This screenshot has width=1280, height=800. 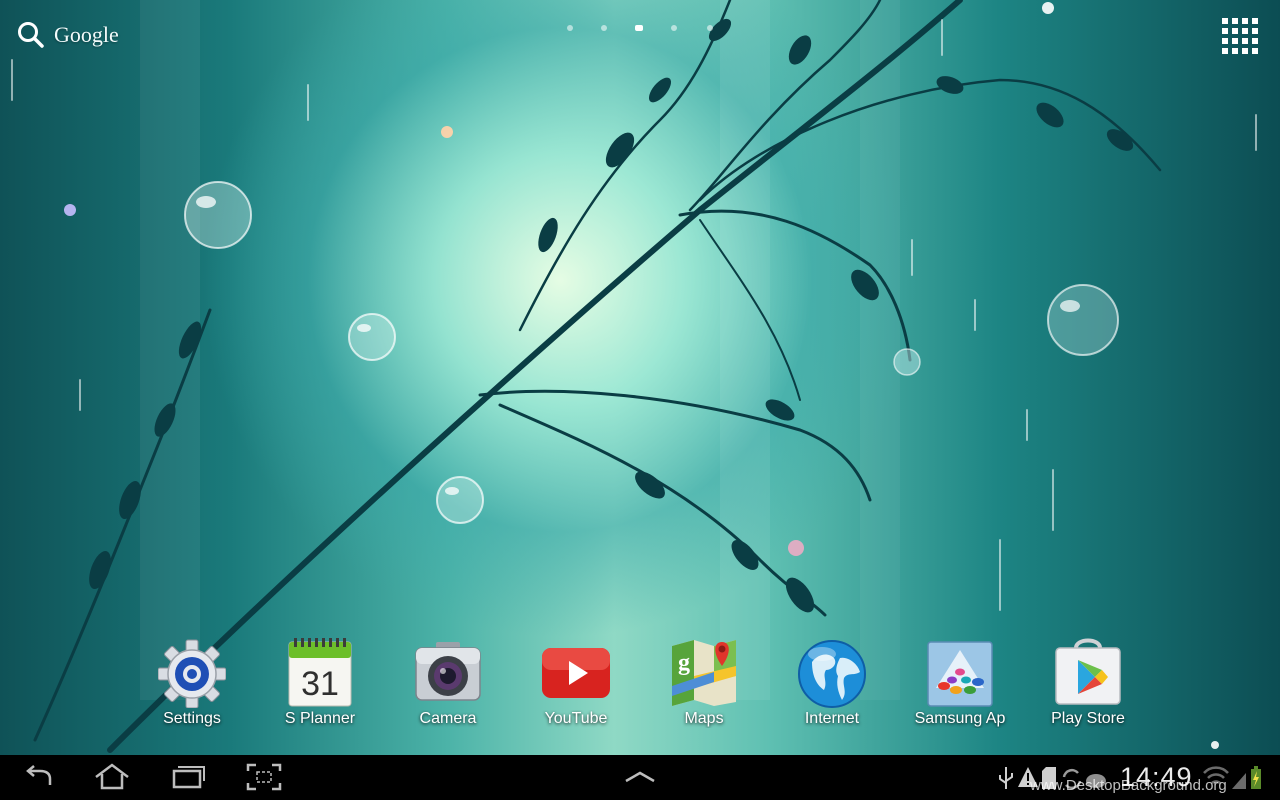 I want to click on google-search-bar: Google, so click(x=67, y=35).